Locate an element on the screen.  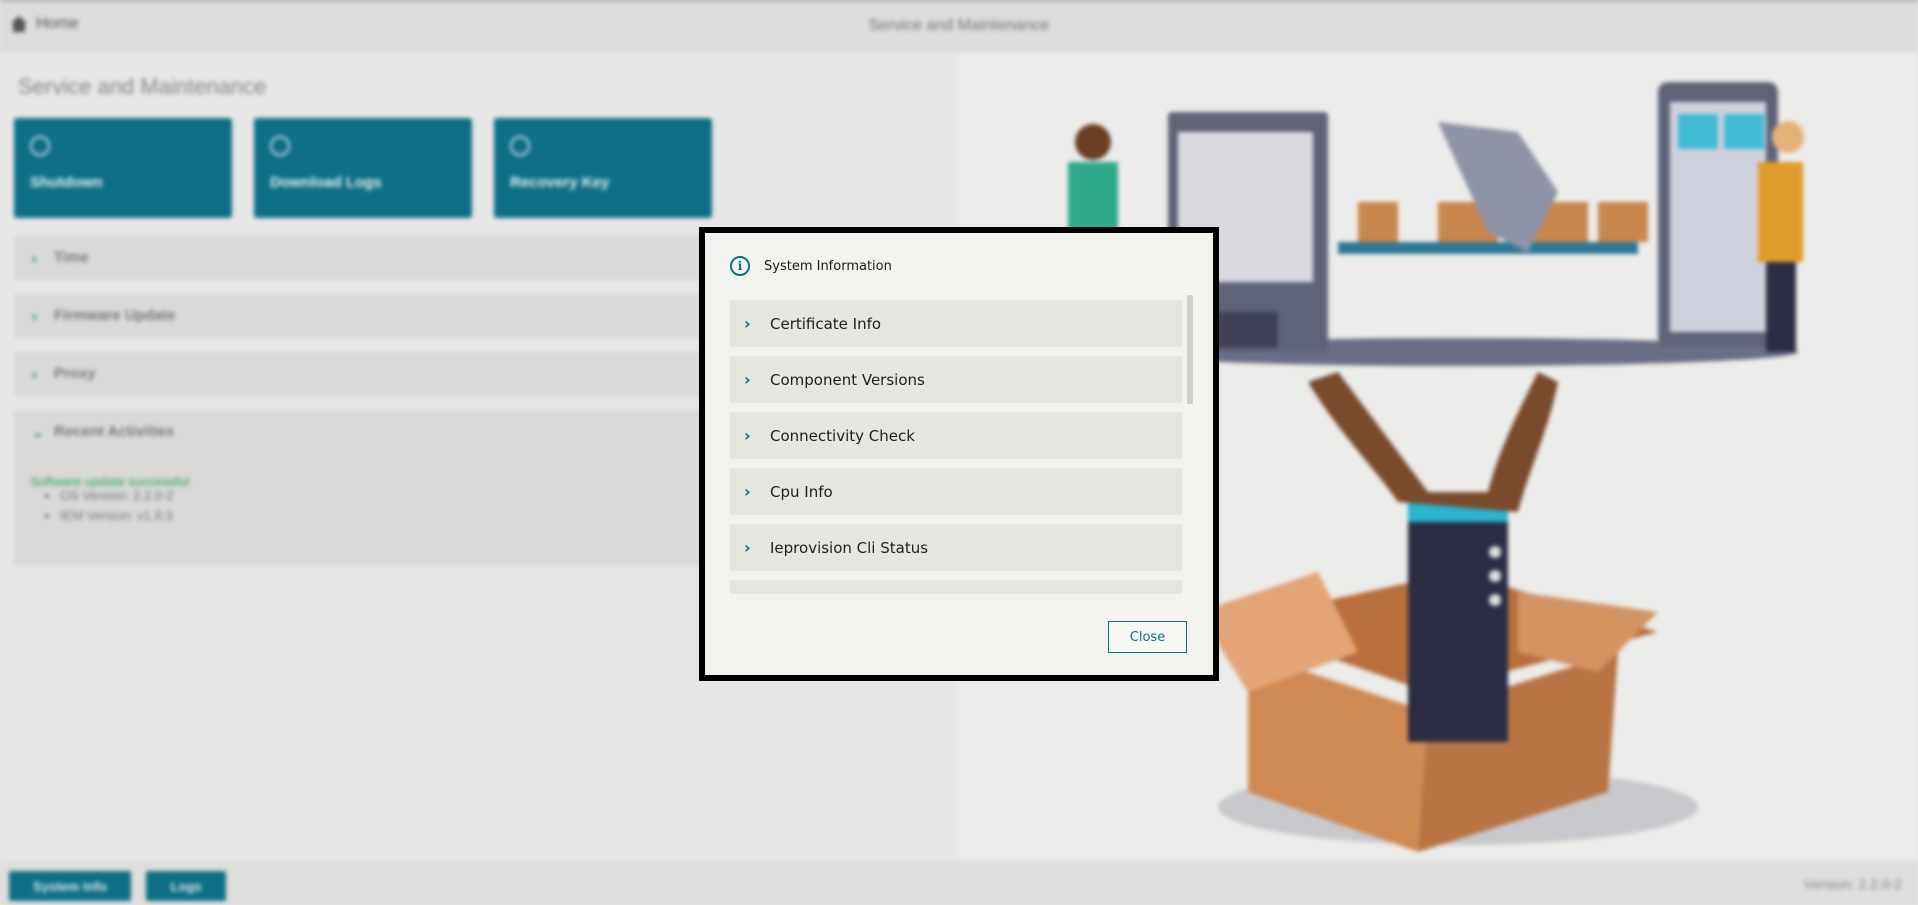
item-label: Certificate Info is located at coordinates (826, 323).